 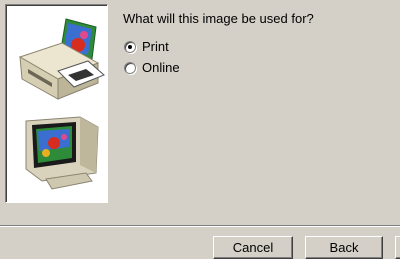 I want to click on print-label: Print, so click(x=155, y=46).